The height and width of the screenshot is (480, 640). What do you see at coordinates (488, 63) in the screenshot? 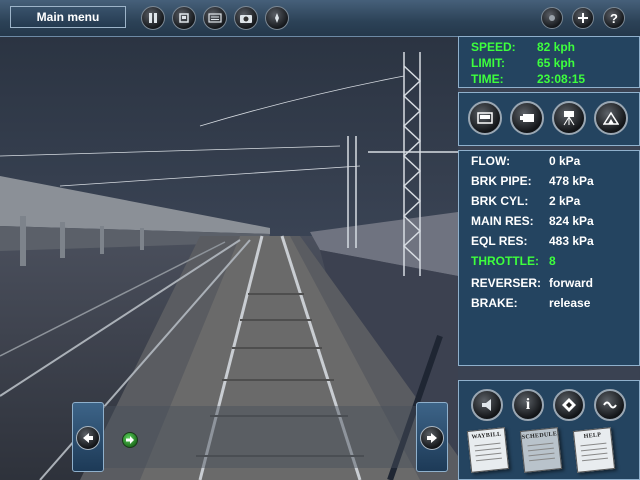
I see `limit-label: LIMIT:` at bounding box center [488, 63].